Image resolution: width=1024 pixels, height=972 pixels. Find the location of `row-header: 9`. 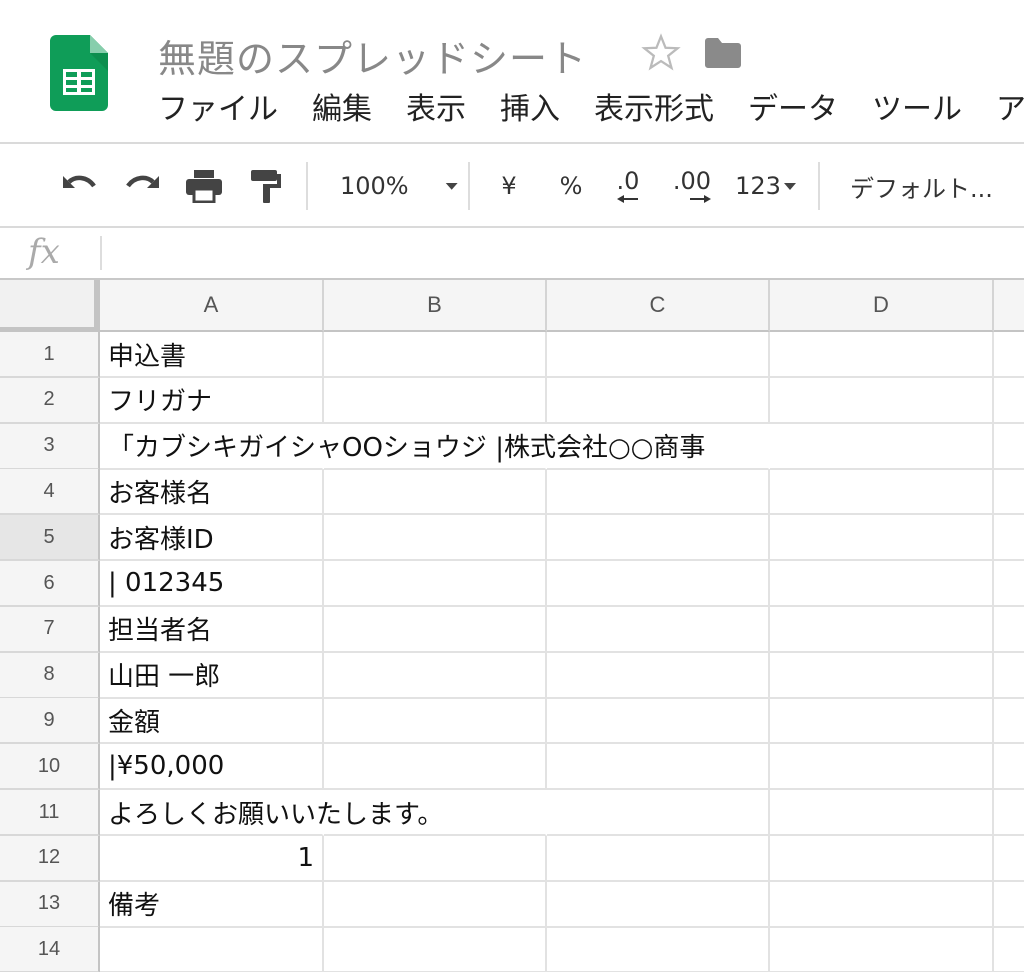

row-header: 9 is located at coordinates (50, 721).